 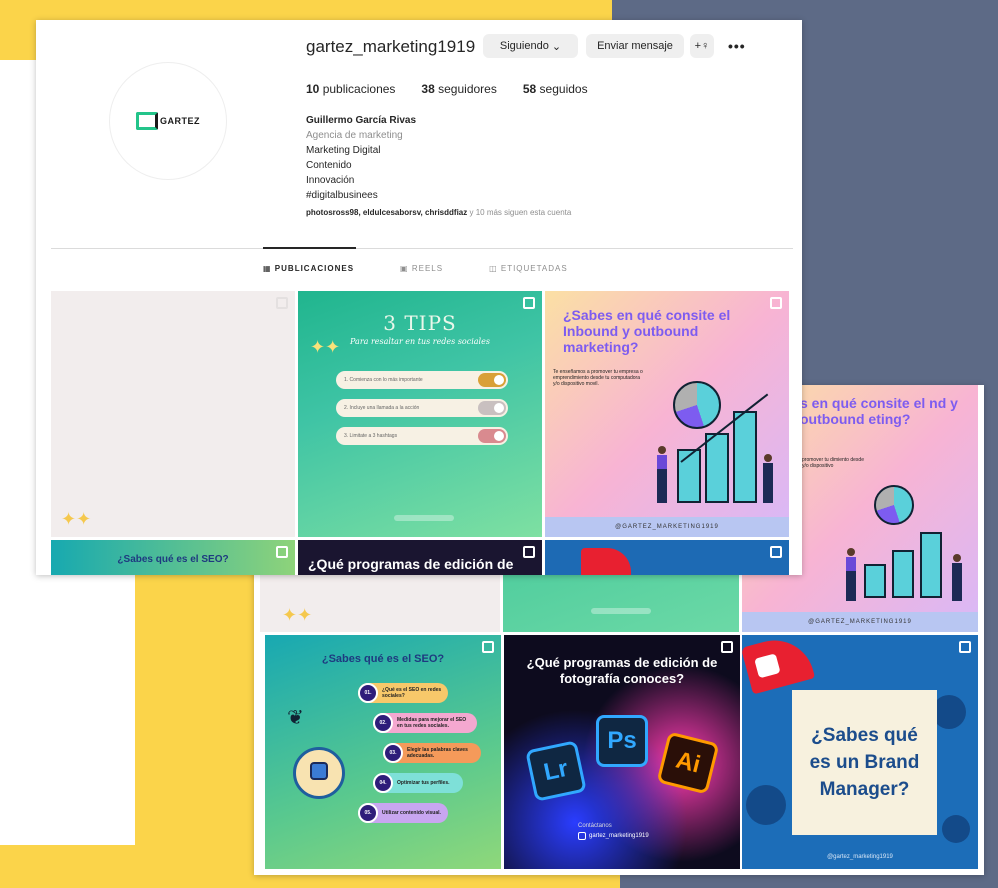 I want to click on post-tile-programs-cropped: ¿Qué programas de edición de, so click(x=420, y=557).